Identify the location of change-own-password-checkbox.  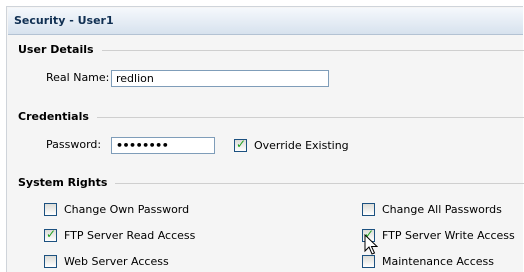
(50, 209).